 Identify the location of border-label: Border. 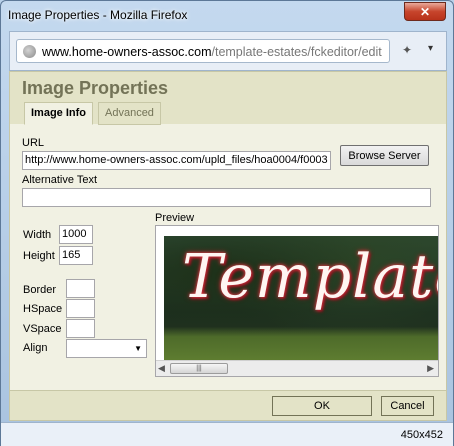
(40, 290).